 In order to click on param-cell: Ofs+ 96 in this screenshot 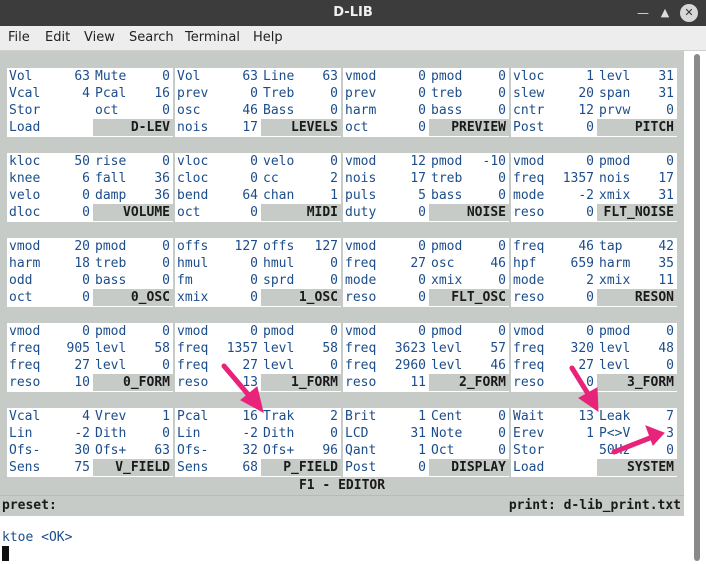, I will do `click(301, 450)`.